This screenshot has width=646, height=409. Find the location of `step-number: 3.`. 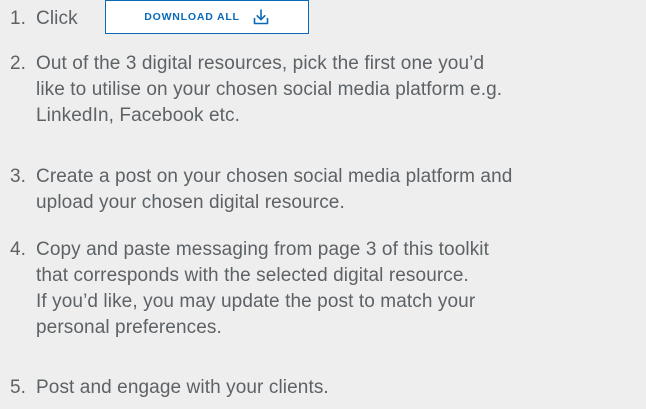

step-number: 3. is located at coordinates (18, 176).